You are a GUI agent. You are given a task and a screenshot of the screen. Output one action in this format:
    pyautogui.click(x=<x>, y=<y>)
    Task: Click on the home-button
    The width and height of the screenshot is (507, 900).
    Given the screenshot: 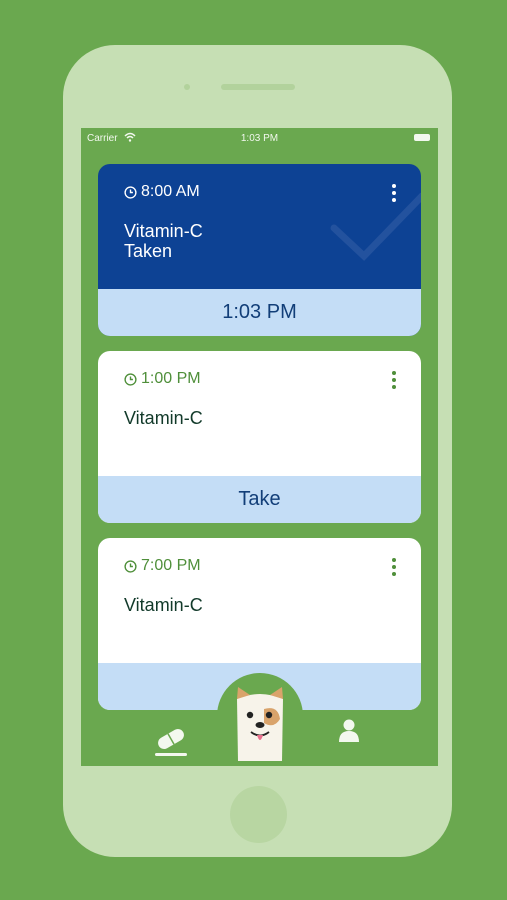 What is the action you would take?
    pyautogui.click(x=258, y=814)
    